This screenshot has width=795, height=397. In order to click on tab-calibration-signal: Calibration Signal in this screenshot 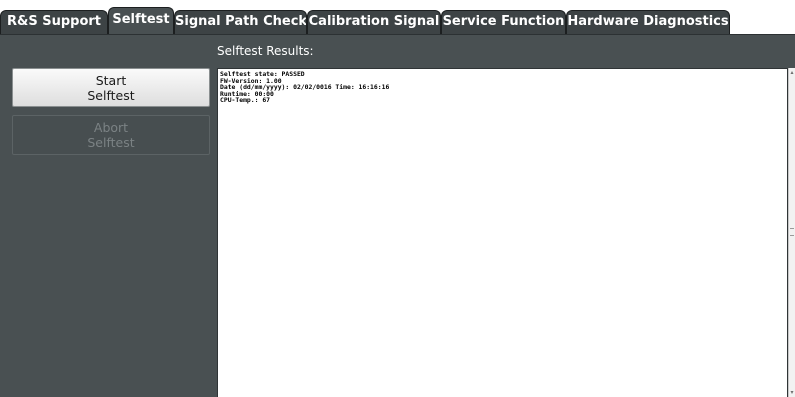, I will do `click(374, 22)`.